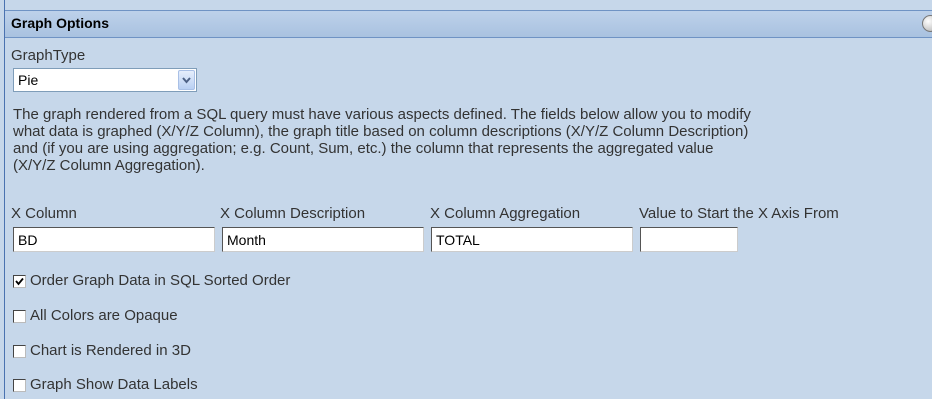  Describe the element at coordinates (927, 23) in the screenshot. I see `collapse-icon` at that location.